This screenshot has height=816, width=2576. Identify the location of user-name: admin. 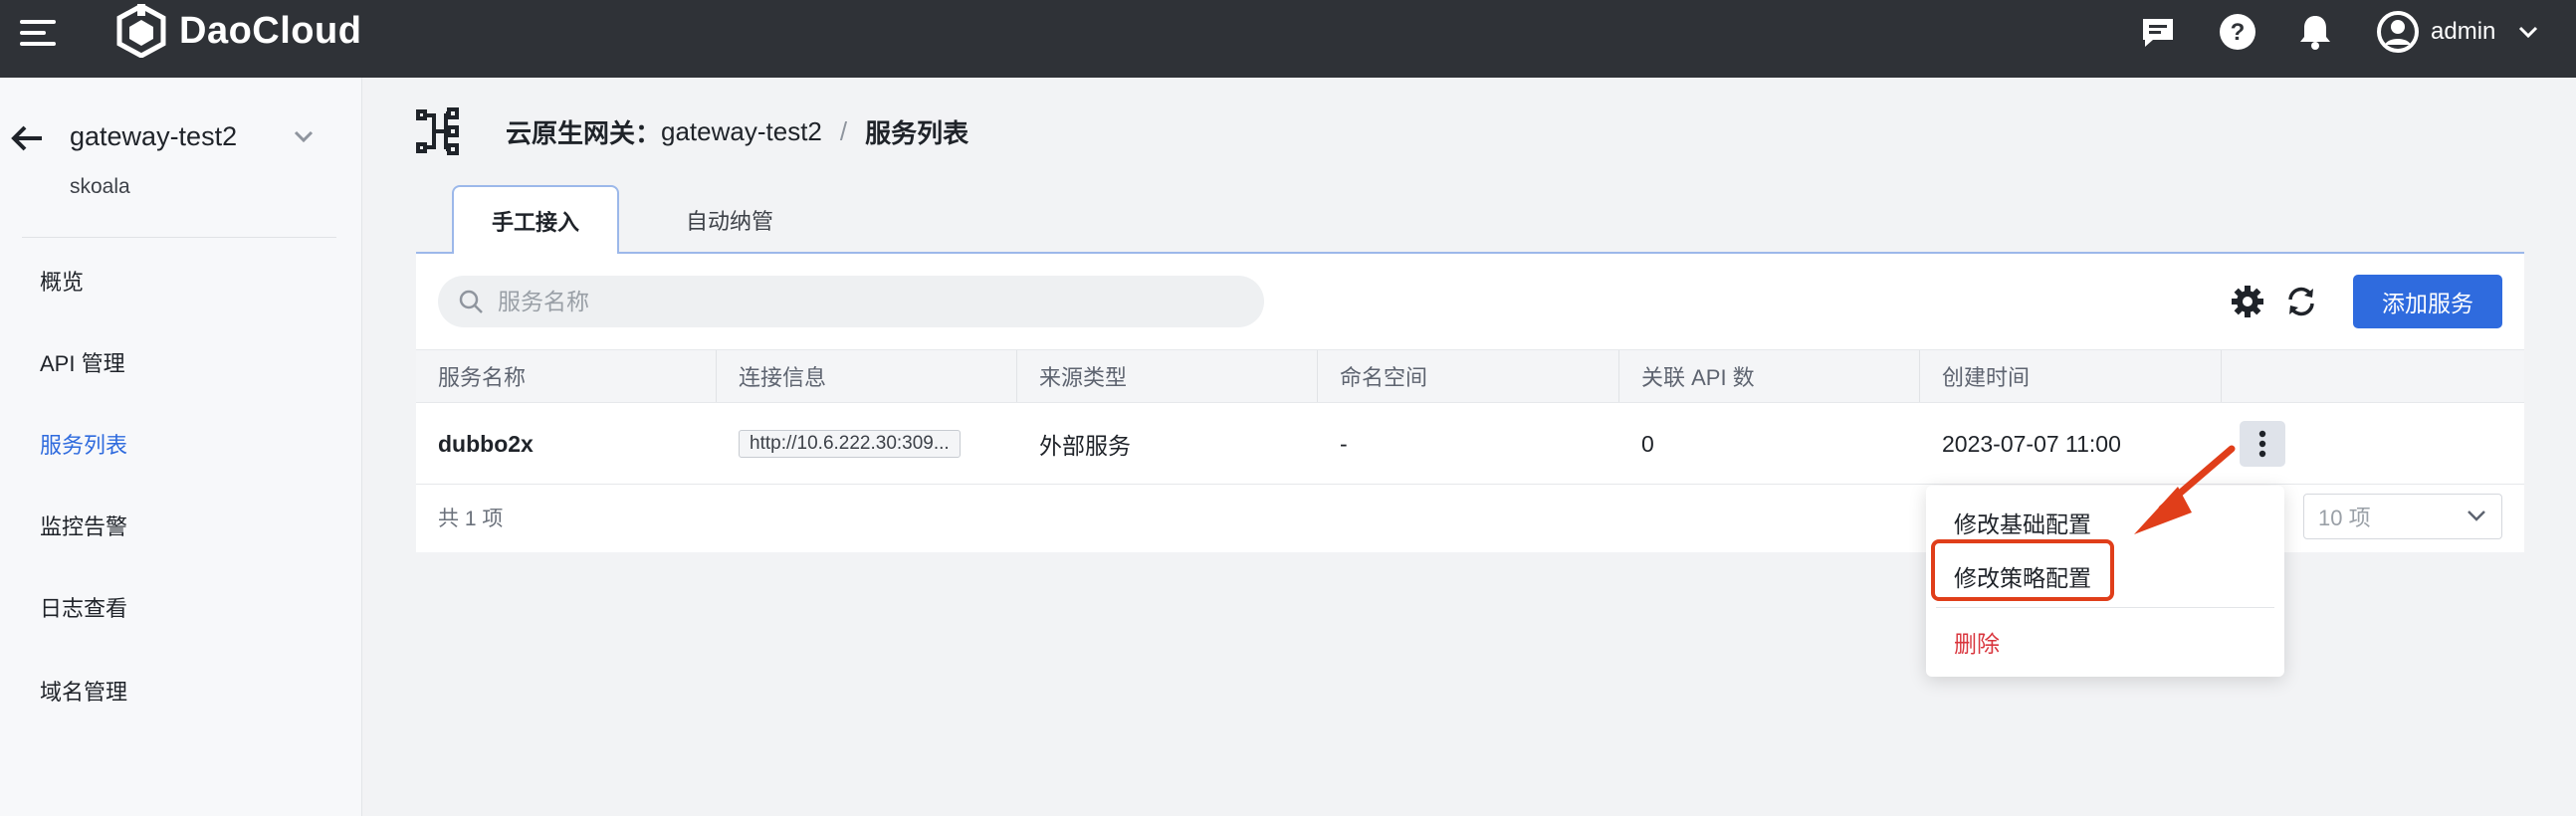
(2463, 31).